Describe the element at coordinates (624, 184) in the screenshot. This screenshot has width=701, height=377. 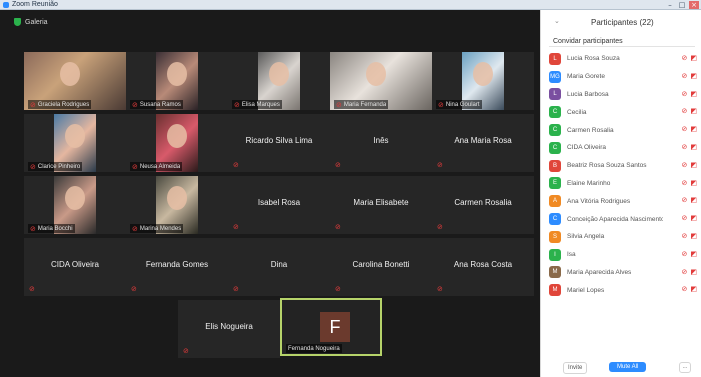
I see `participant-list-item: E Elaine Marinho ⊘ ◩` at that location.